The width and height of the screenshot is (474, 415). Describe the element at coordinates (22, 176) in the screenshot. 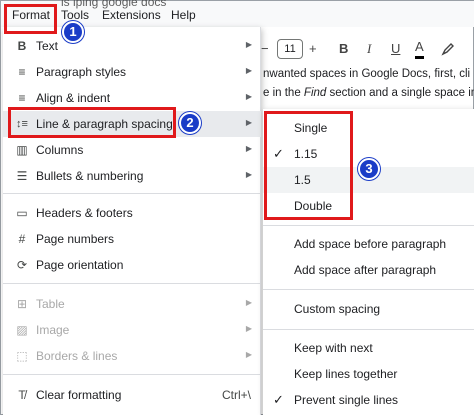

I see `bulleted-list-icon: ☰` at that location.